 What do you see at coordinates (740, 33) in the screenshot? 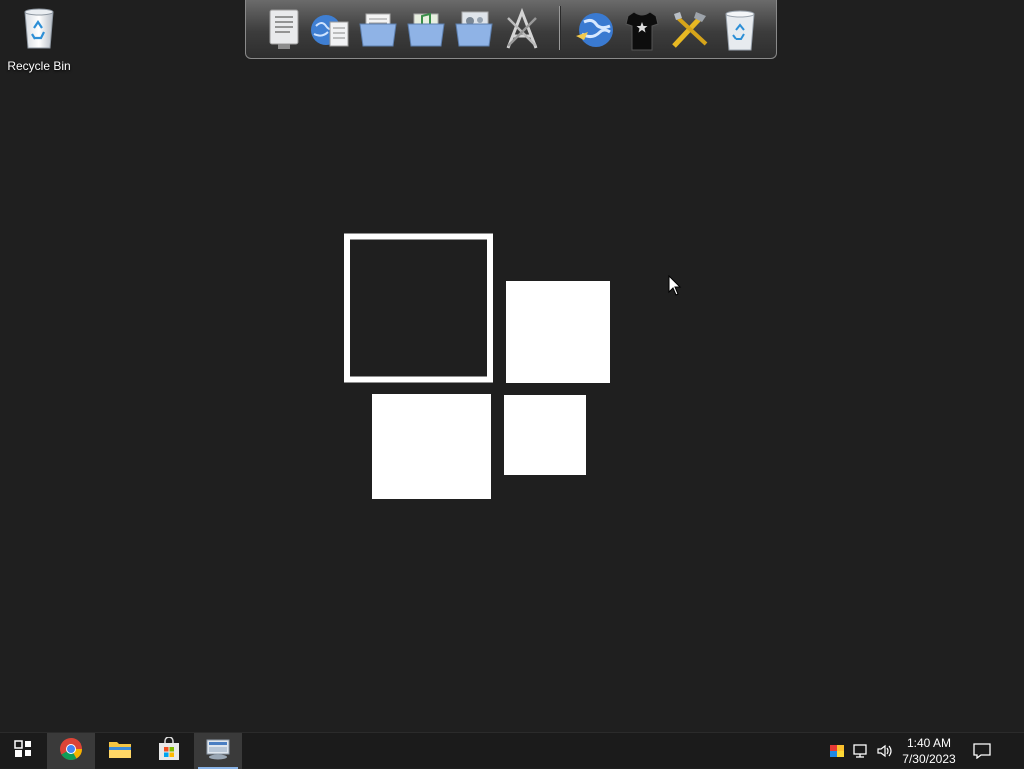
I see `trash-icon` at bounding box center [740, 33].